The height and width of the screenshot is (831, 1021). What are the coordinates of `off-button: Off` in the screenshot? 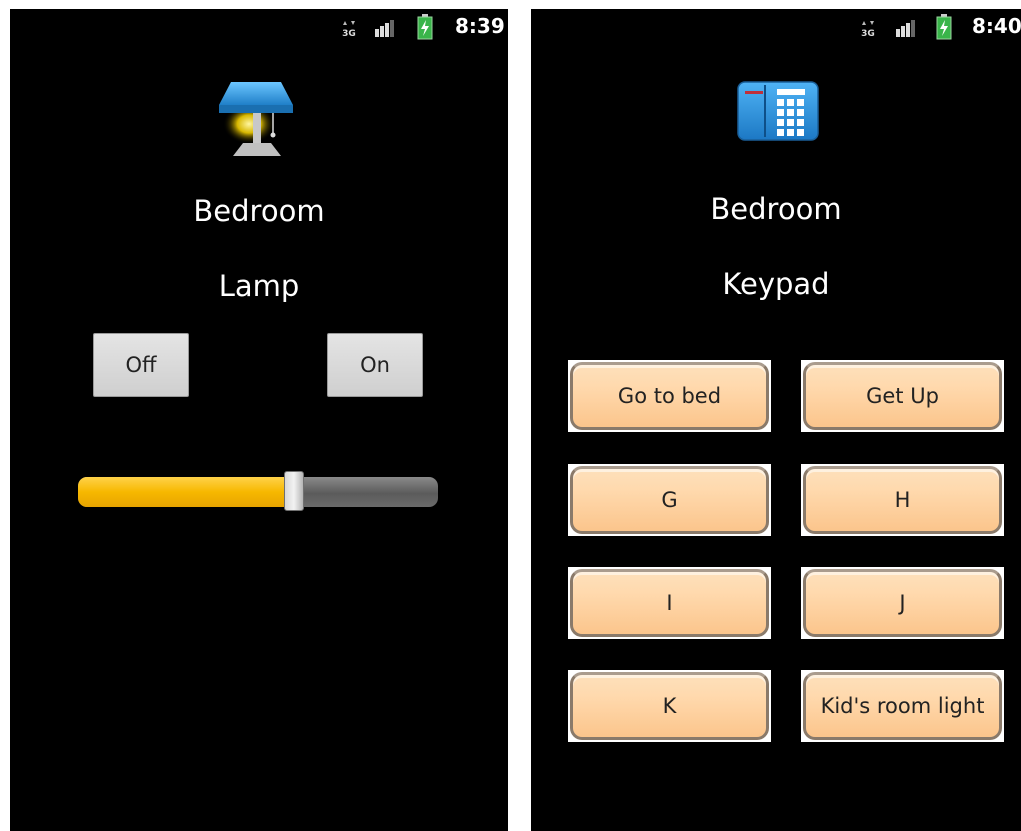 It's located at (141, 365).